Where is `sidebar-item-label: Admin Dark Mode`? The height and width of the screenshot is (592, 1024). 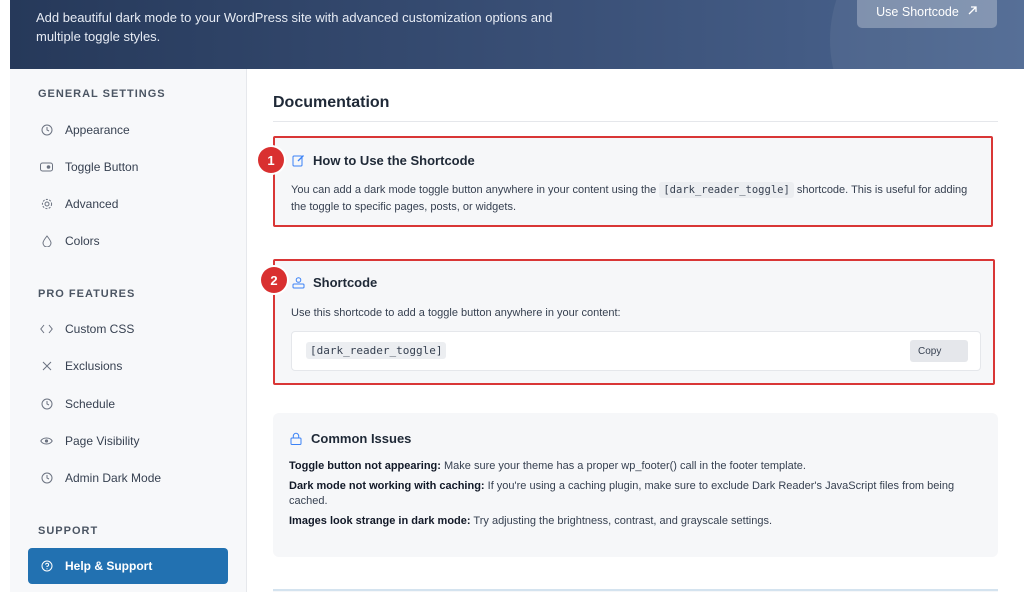
sidebar-item-label: Admin Dark Mode is located at coordinates (113, 478).